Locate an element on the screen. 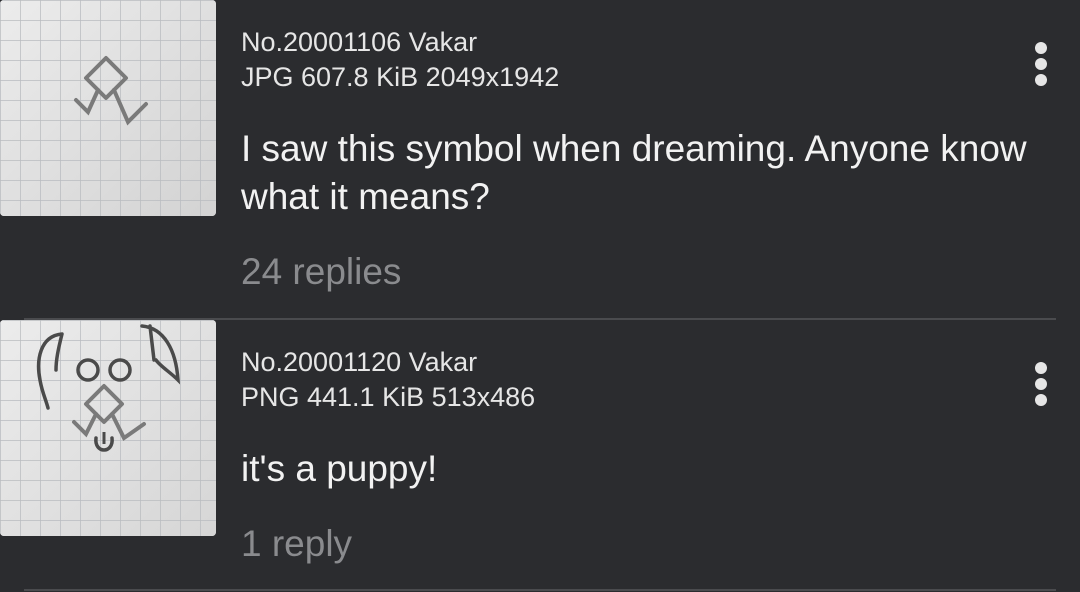  post-meta: No.20001120 Vakar PNG 441.1 KiB 513x486 is located at coordinates (388, 380).